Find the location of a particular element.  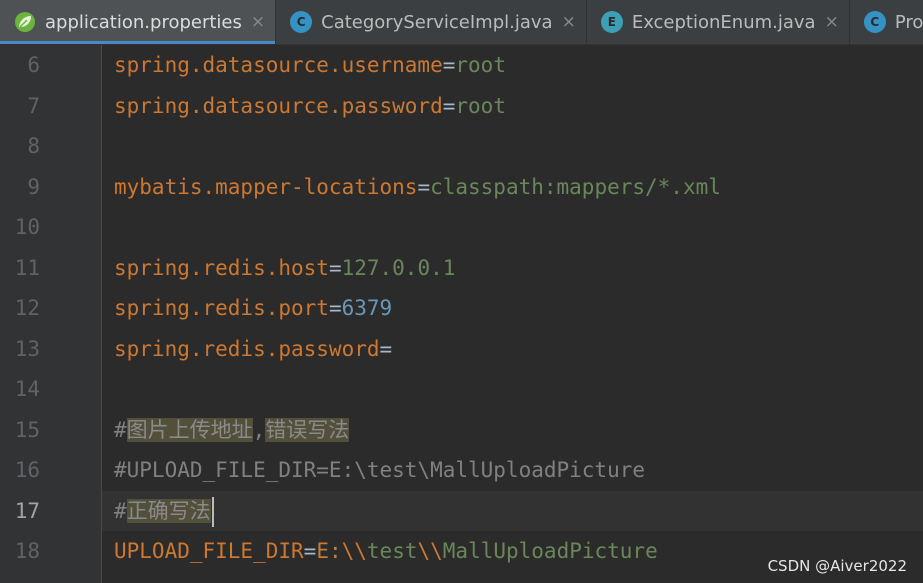

tab-label: CategoryServiceImpl.java is located at coordinates (437, 22).